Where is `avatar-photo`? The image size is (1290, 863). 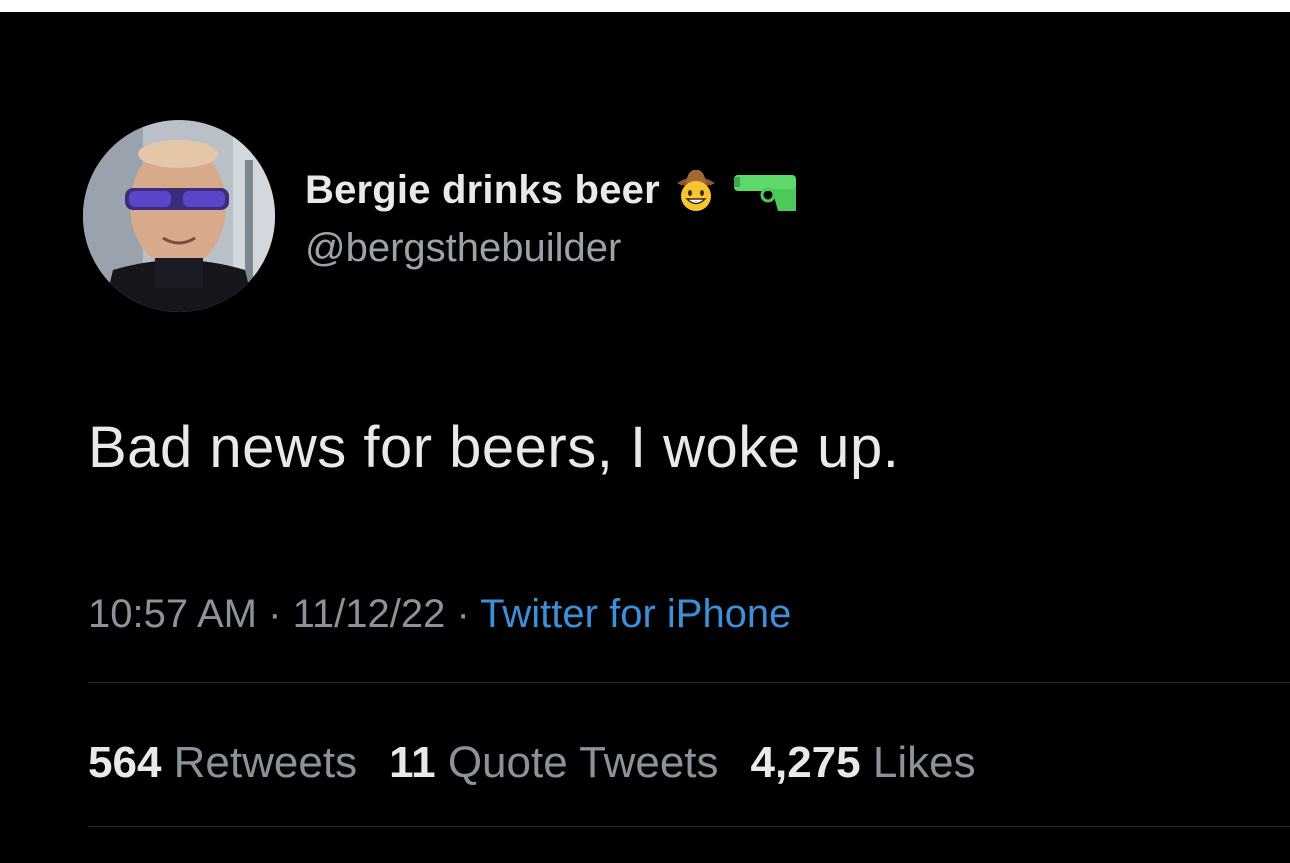
avatar-photo is located at coordinates (179, 216).